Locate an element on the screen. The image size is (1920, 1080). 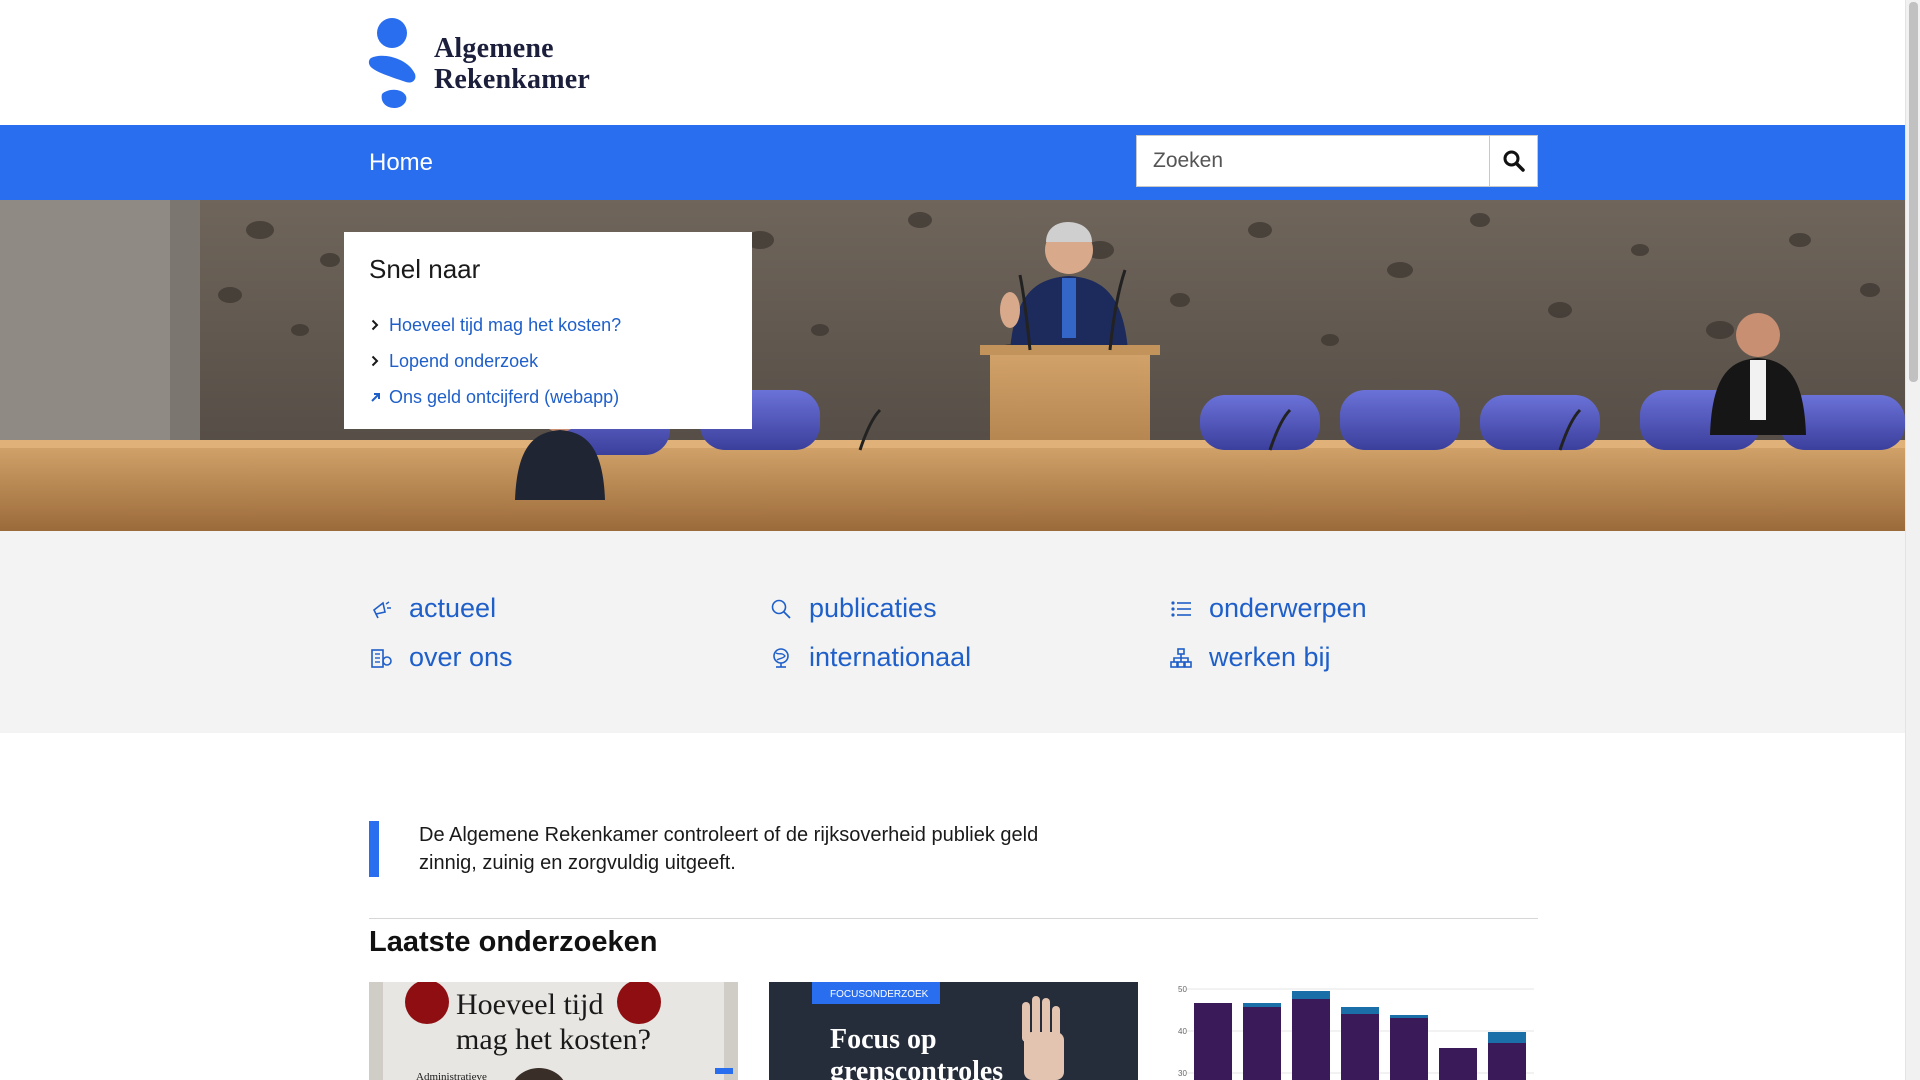
research-card-3: 50 40 30 is located at coordinates (1353, 1031).